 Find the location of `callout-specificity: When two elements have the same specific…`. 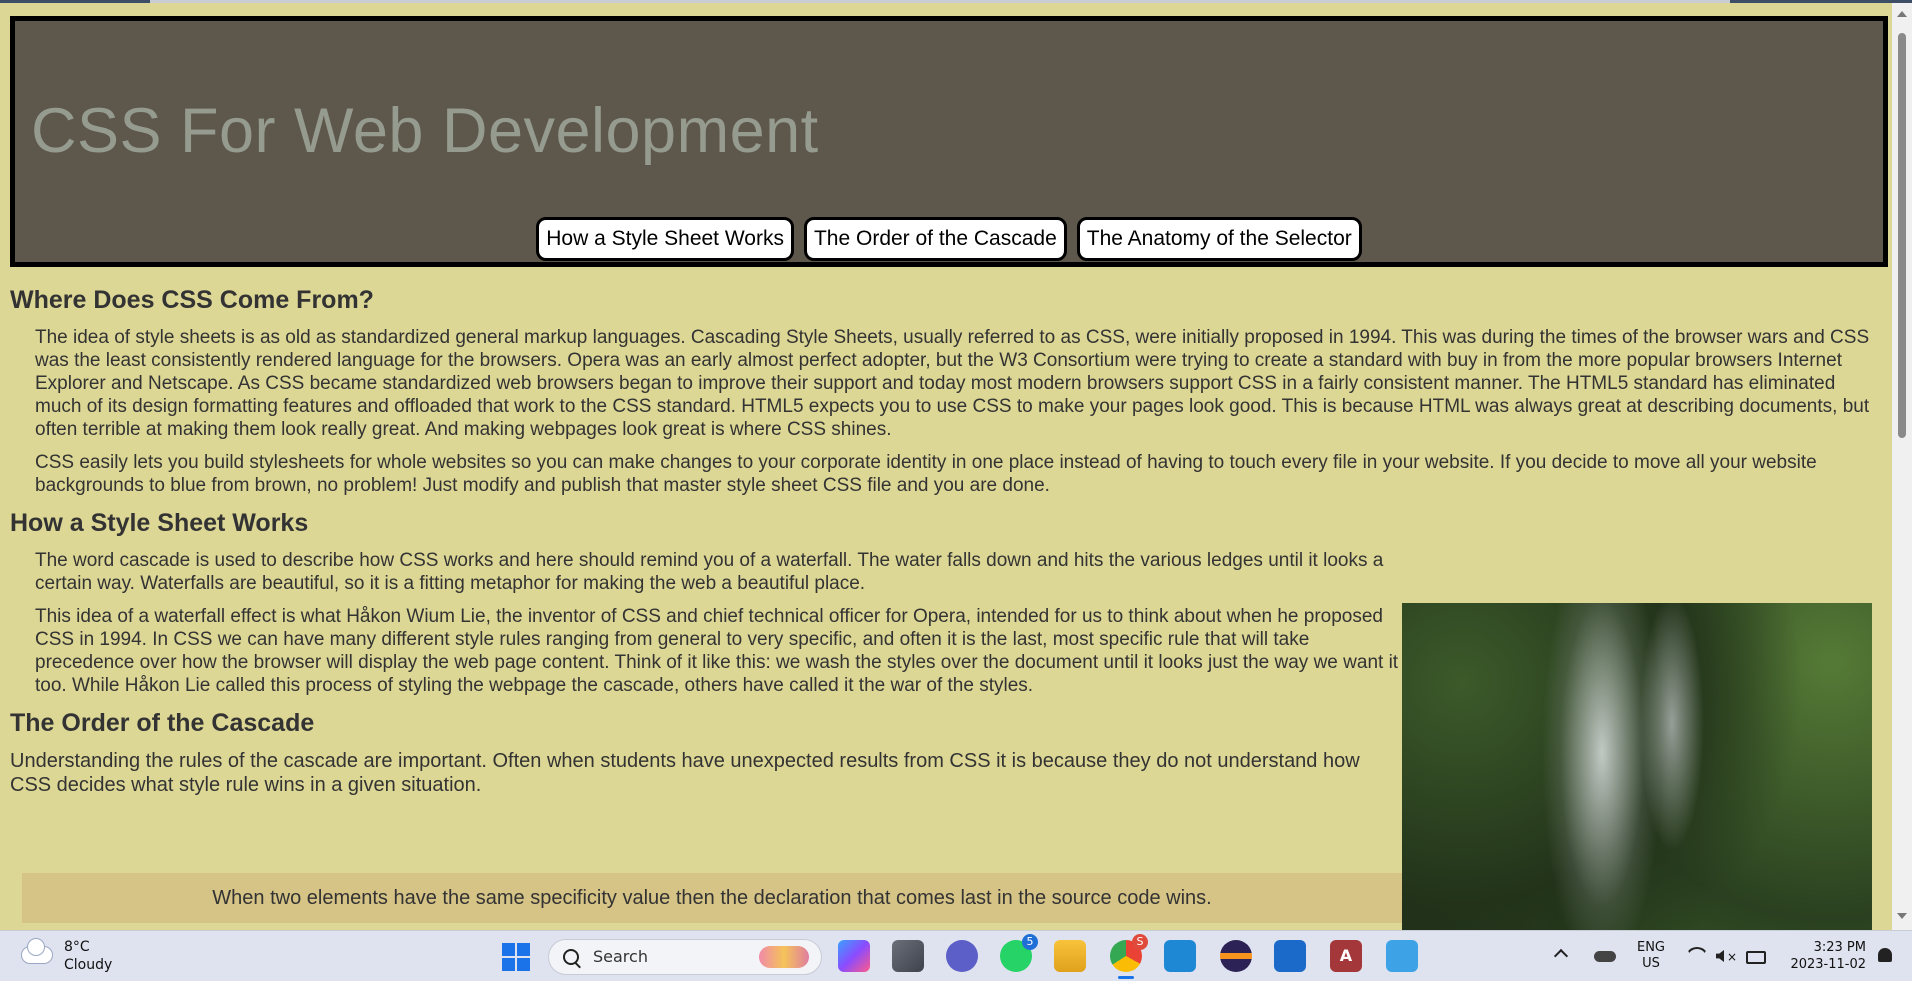

callout-specificity: When two elements have the same specific… is located at coordinates (712, 898).